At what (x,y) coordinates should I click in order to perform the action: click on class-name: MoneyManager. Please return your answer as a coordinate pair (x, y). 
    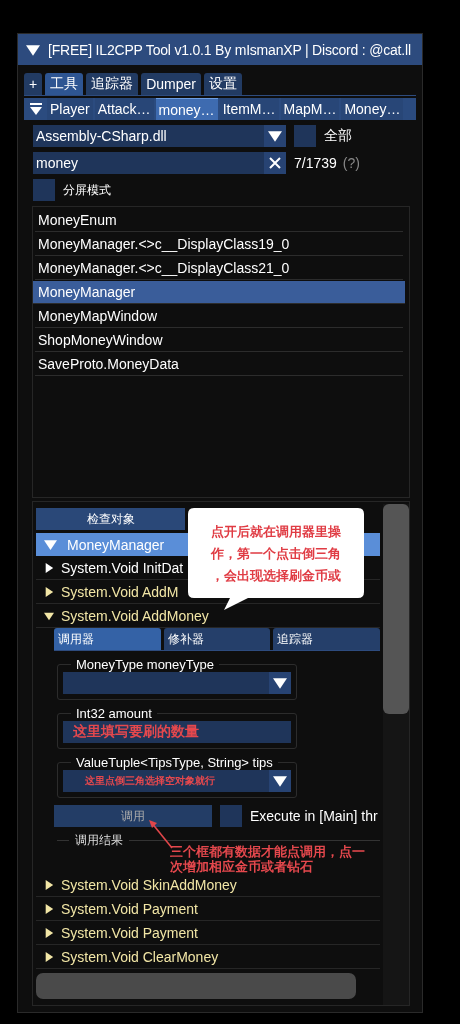
    Looking at the image, I should click on (116, 544).